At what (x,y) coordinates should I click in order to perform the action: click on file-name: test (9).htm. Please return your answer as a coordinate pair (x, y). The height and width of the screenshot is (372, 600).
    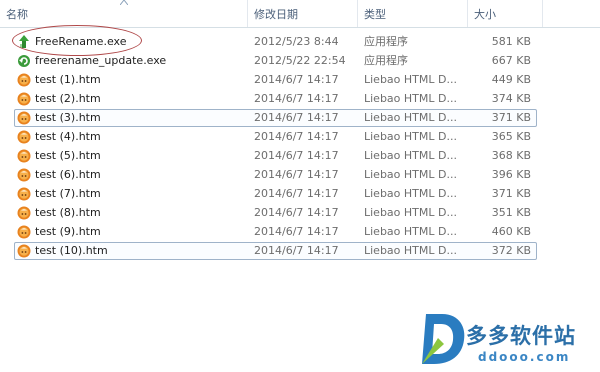
    Looking at the image, I should click on (68, 231).